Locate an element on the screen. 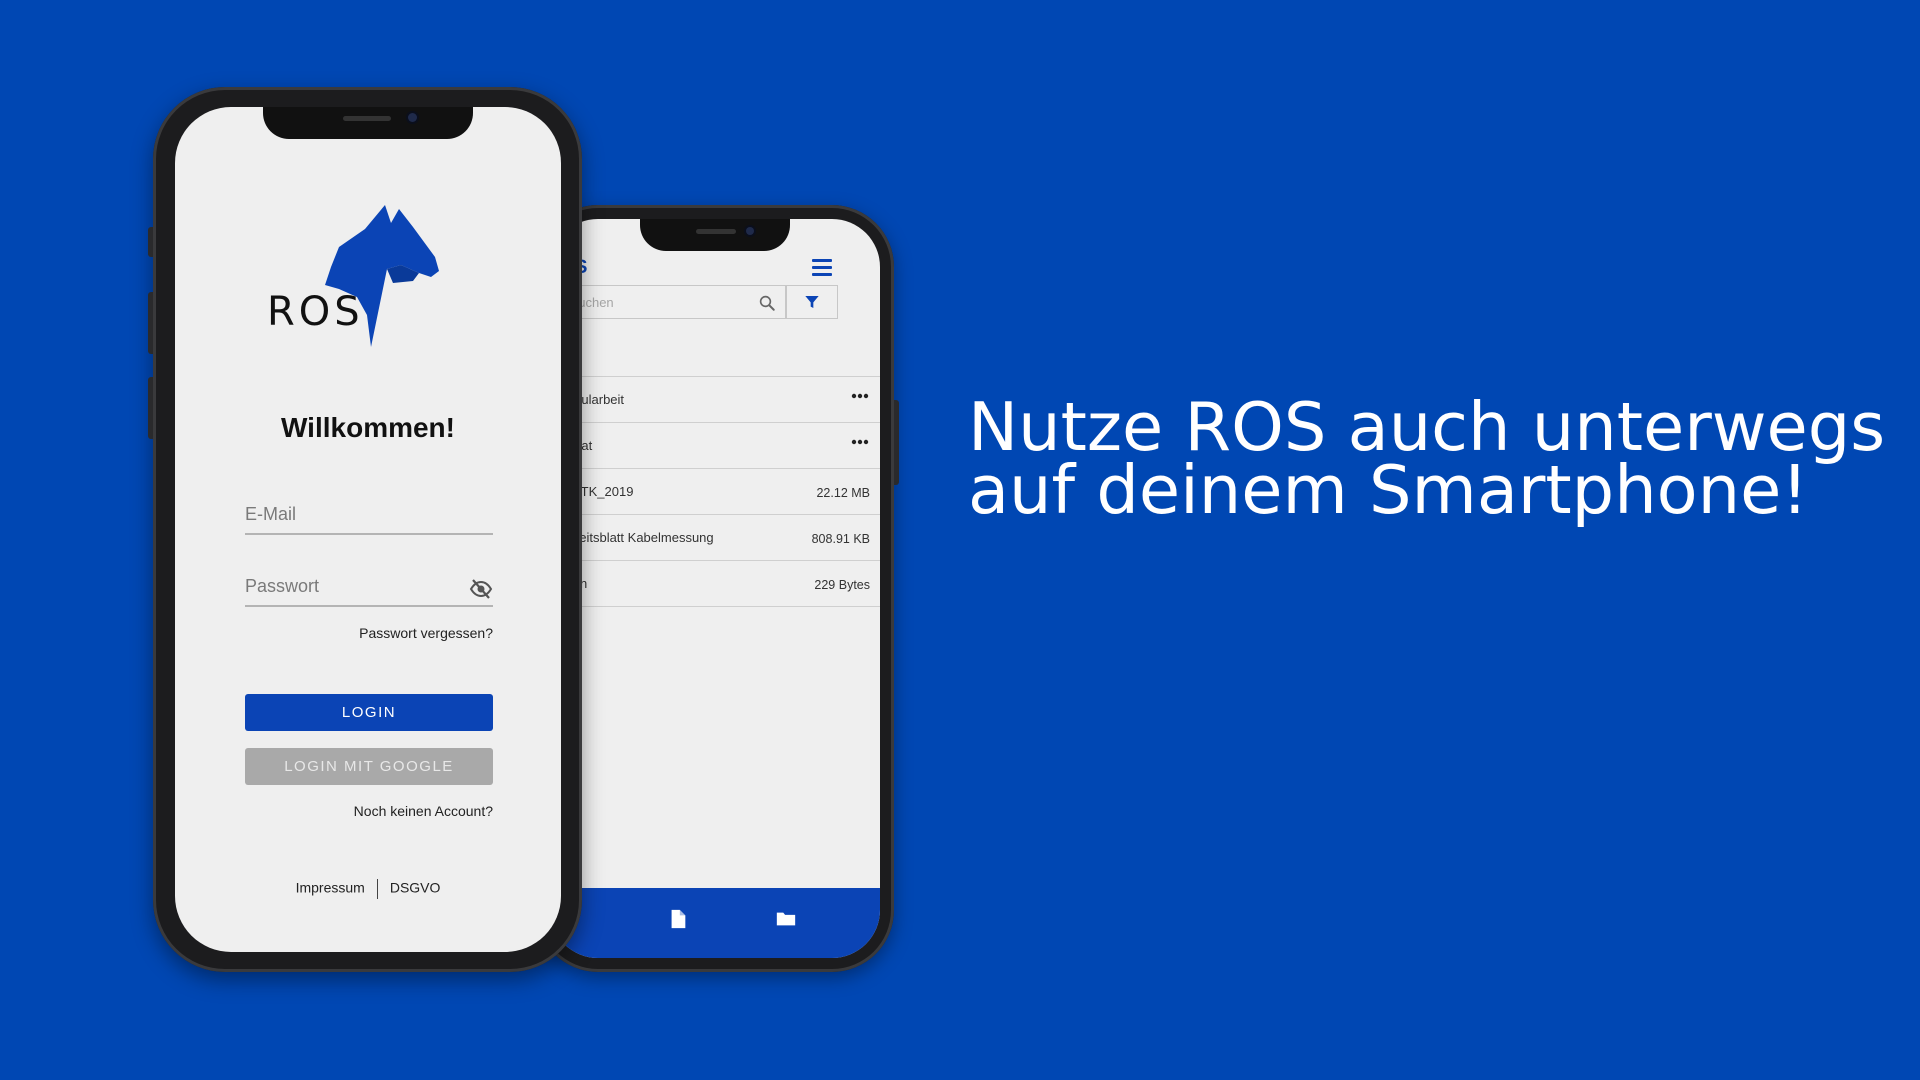 Image resolution: width=1920 pixels, height=1080 pixels. item-name: Arbeitsblatt Kabelmessung is located at coordinates (636, 537).